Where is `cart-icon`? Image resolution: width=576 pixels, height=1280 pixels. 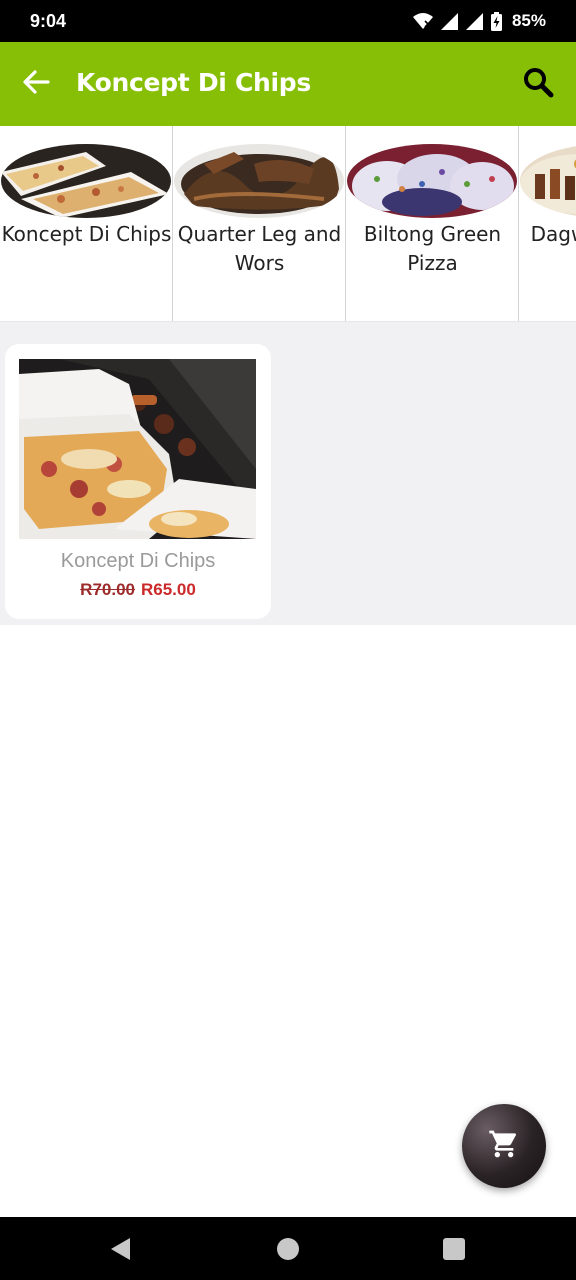
cart-icon is located at coordinates (504, 1146).